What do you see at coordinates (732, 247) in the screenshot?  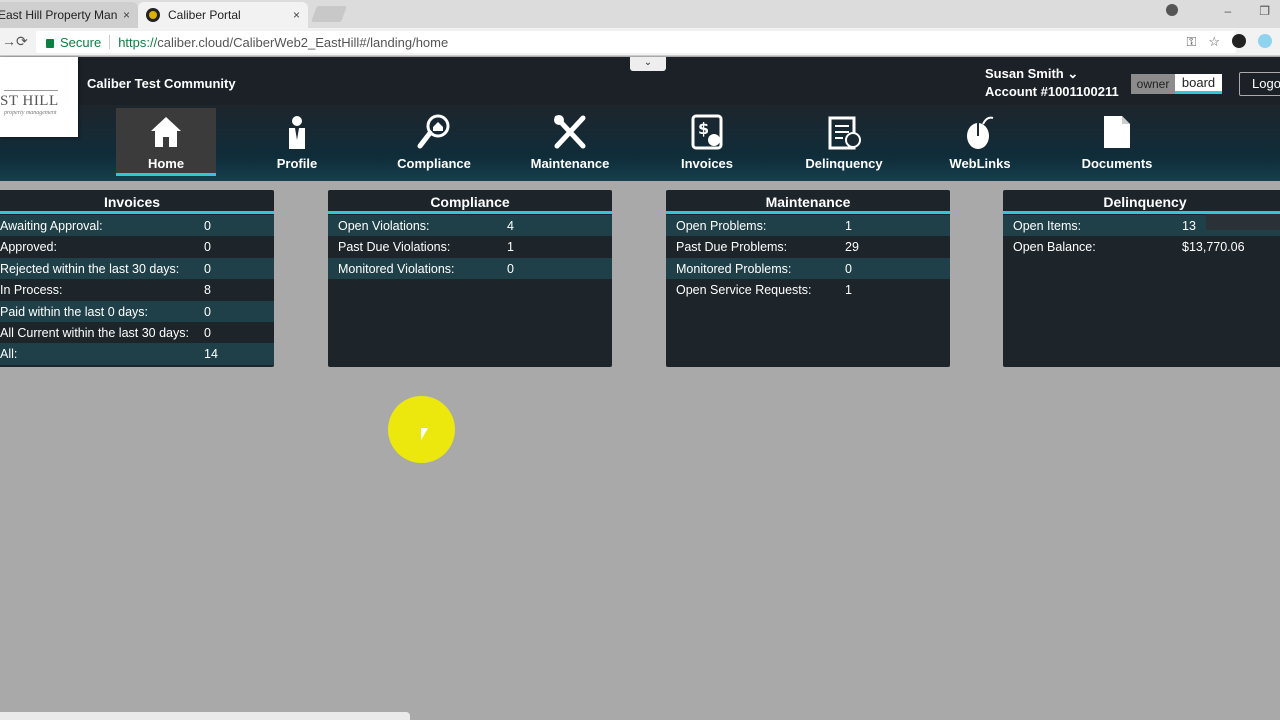 I see `row-label: Past Due Problems:` at bounding box center [732, 247].